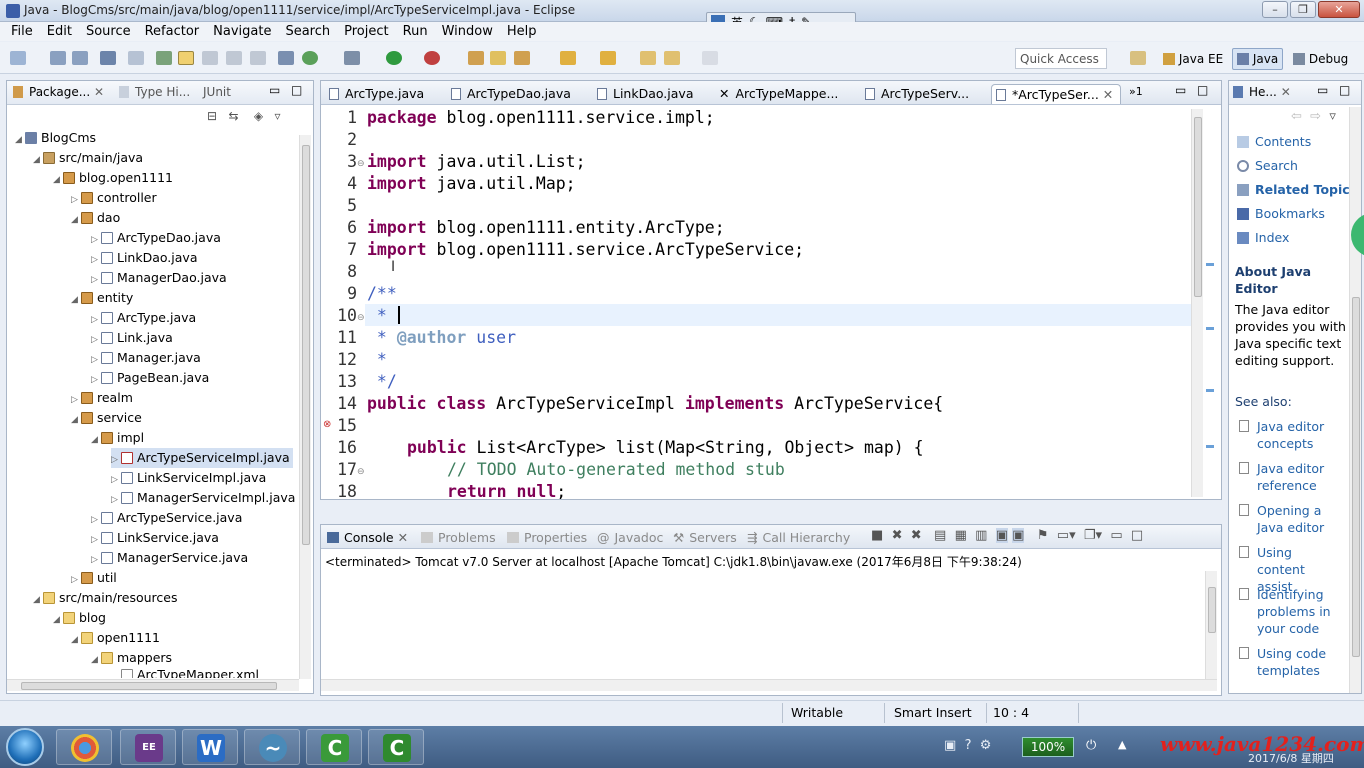 This screenshot has height=768, width=1364. What do you see at coordinates (1275, 9) in the screenshot?
I see `minimize-button: –` at bounding box center [1275, 9].